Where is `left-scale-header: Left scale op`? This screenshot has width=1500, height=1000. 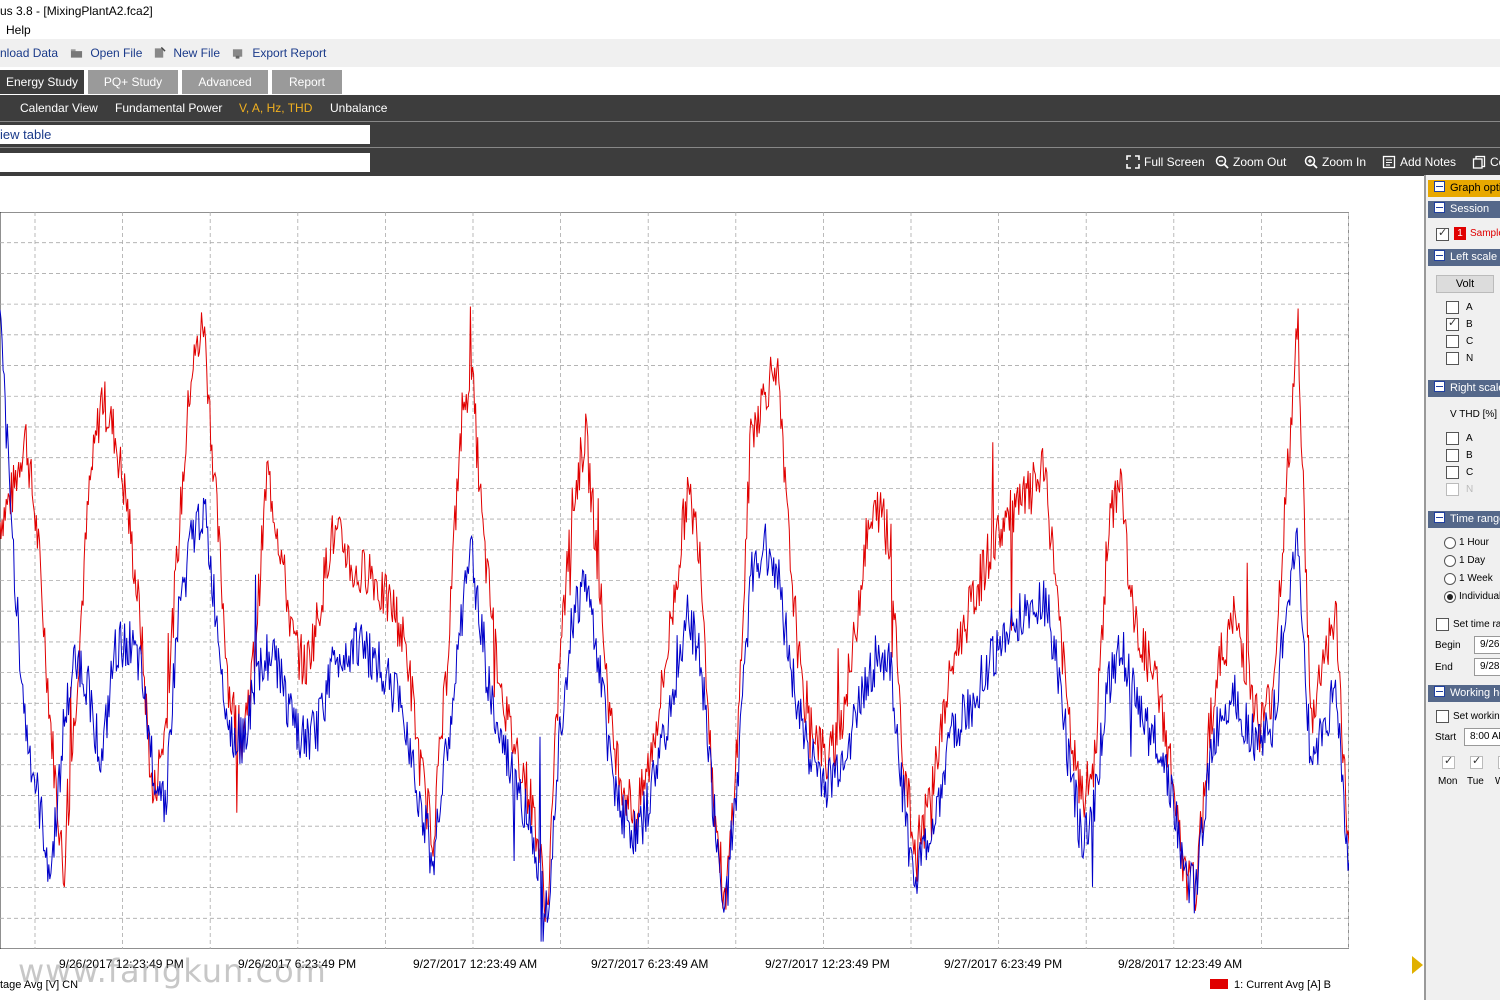 left-scale-header: Left scale op is located at coordinates (1464, 257).